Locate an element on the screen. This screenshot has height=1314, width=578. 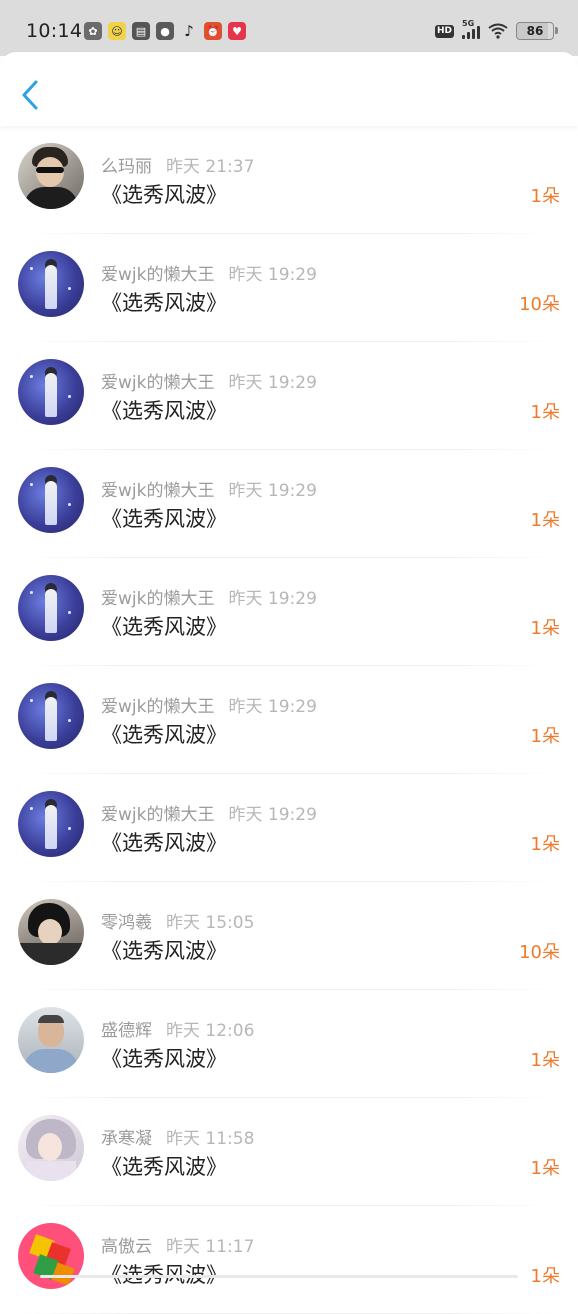
list-item: 爱wjk的懒大王 昨天 19:29 《选秀风波》 10朵 is located at coordinates (289, 288).